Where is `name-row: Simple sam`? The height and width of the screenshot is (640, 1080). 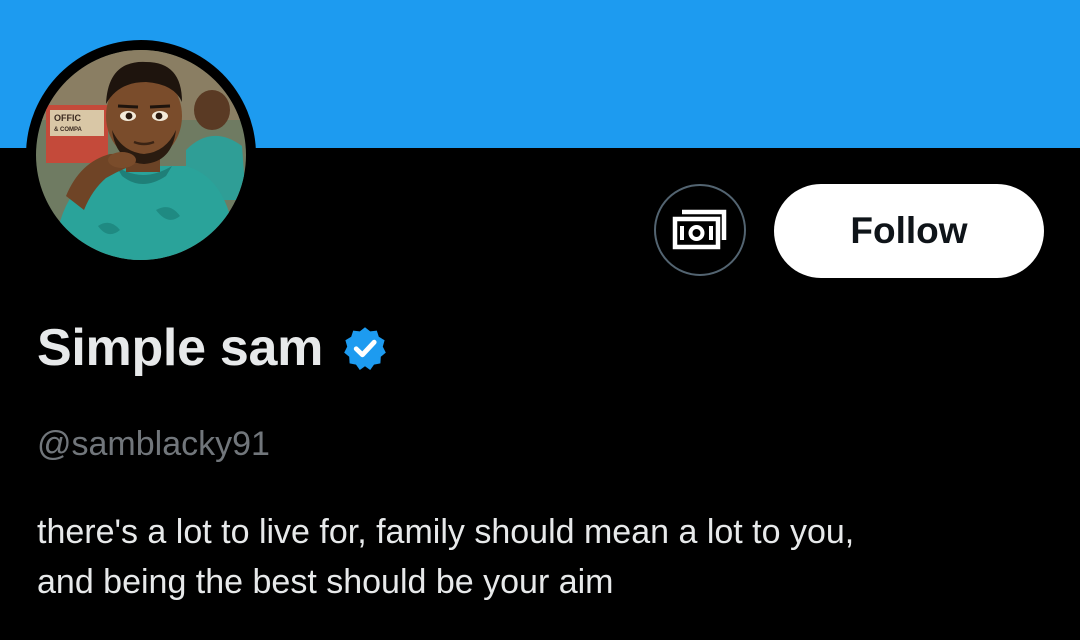
name-row: Simple sam is located at coordinates (213, 348).